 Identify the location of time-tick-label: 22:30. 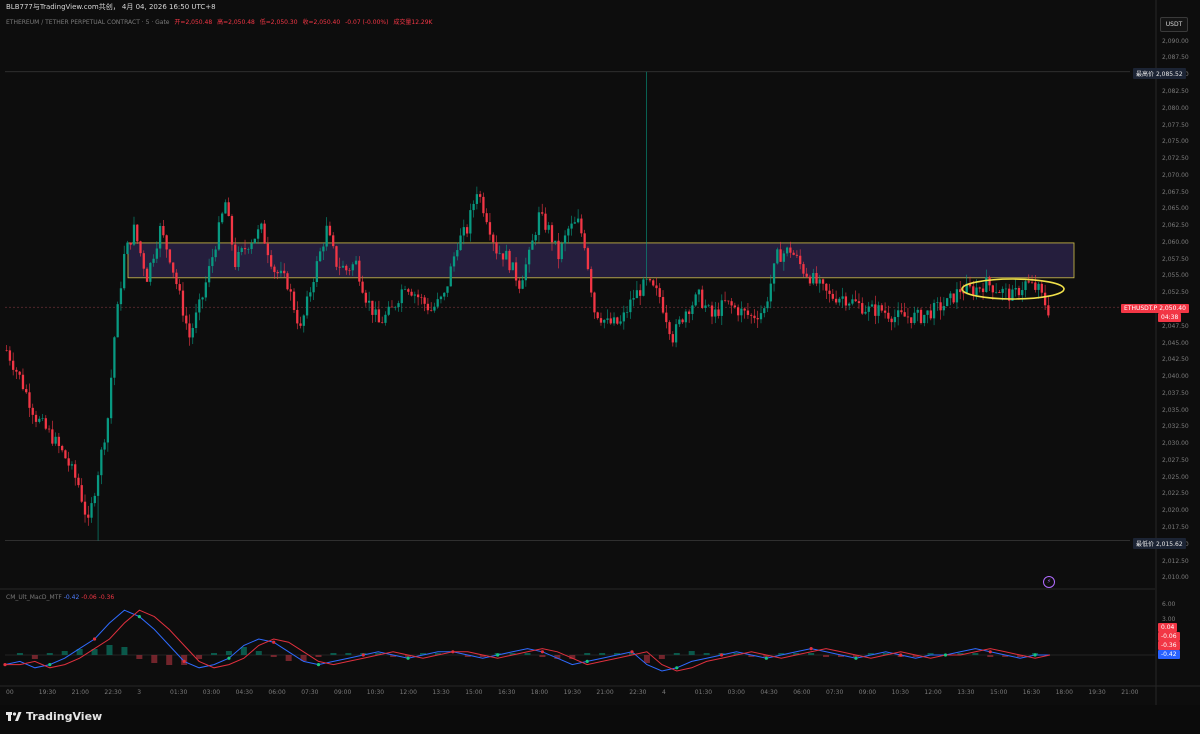
(113, 692).